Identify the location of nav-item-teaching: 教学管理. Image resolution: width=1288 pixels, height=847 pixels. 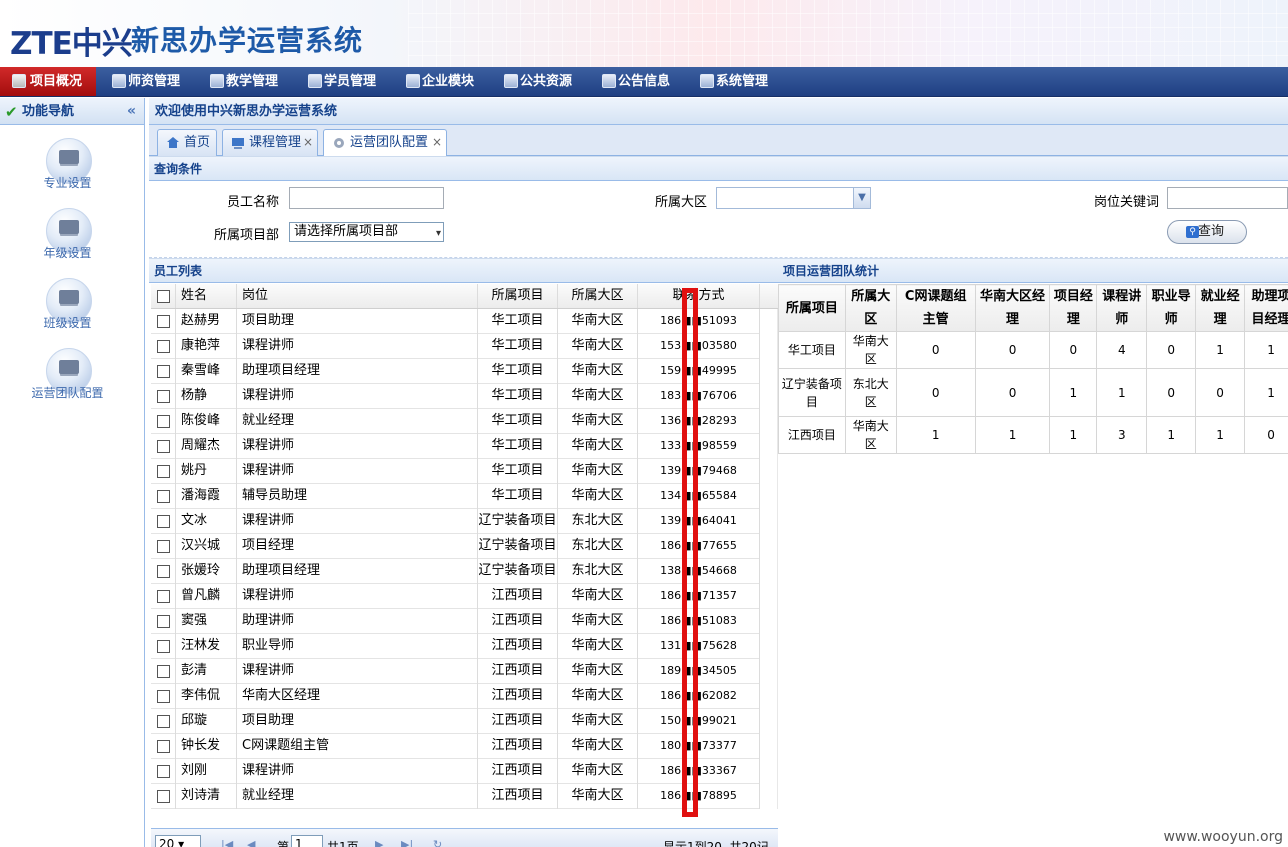
(240, 81).